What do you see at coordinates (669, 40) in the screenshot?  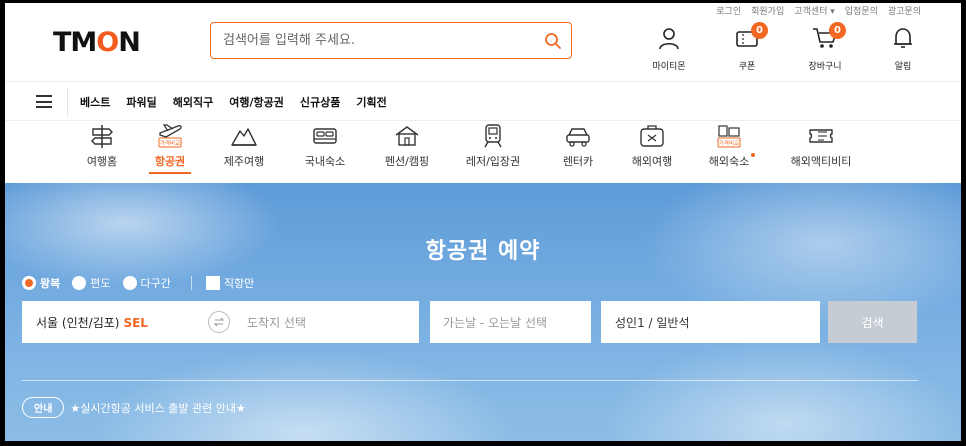 I see `person-icon` at bounding box center [669, 40].